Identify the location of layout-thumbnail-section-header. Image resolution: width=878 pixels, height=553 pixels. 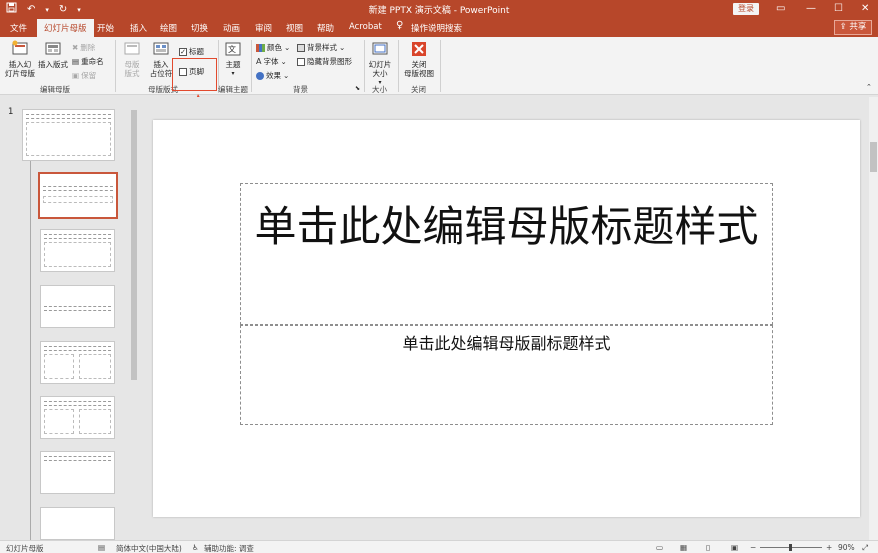
(77, 306).